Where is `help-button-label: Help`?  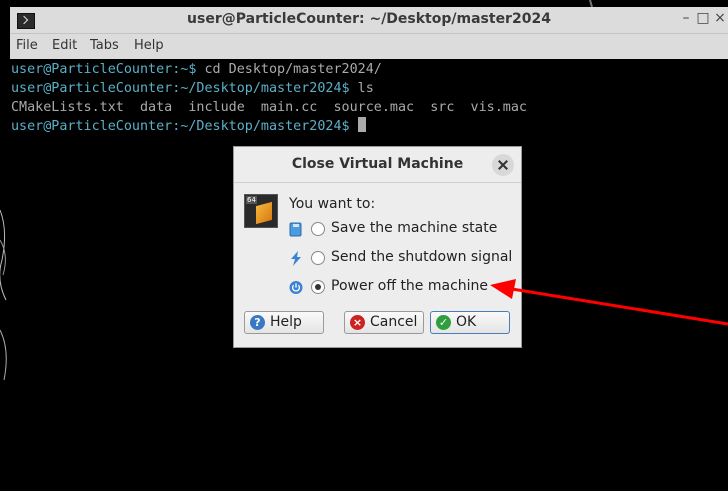
help-button-label: Help is located at coordinates (286, 322).